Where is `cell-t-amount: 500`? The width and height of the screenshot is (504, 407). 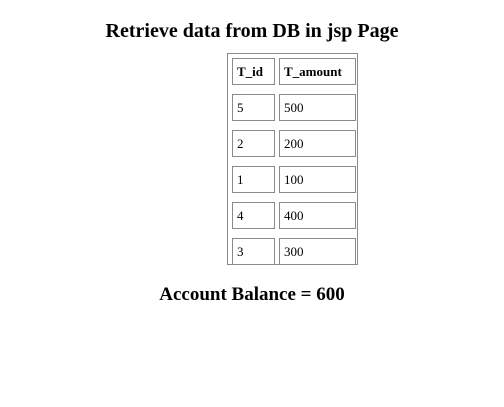 cell-t-amount: 500 is located at coordinates (317, 107).